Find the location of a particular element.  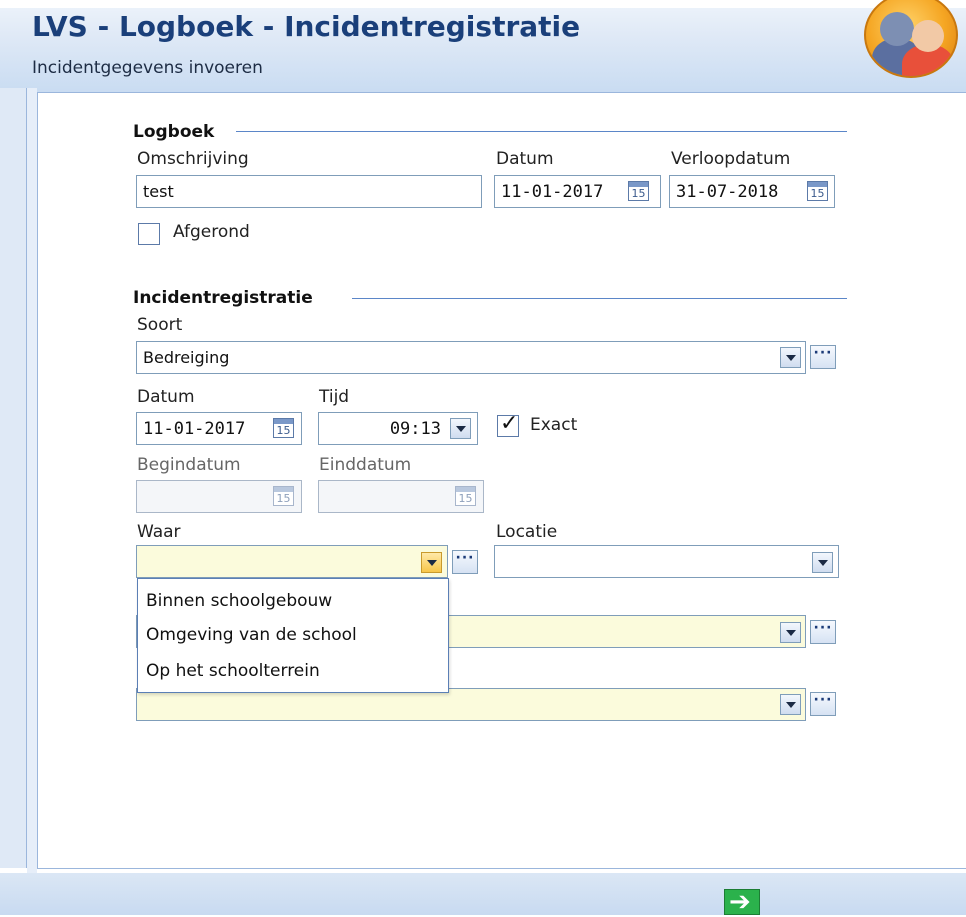

next-button: ➔ is located at coordinates (742, 902).